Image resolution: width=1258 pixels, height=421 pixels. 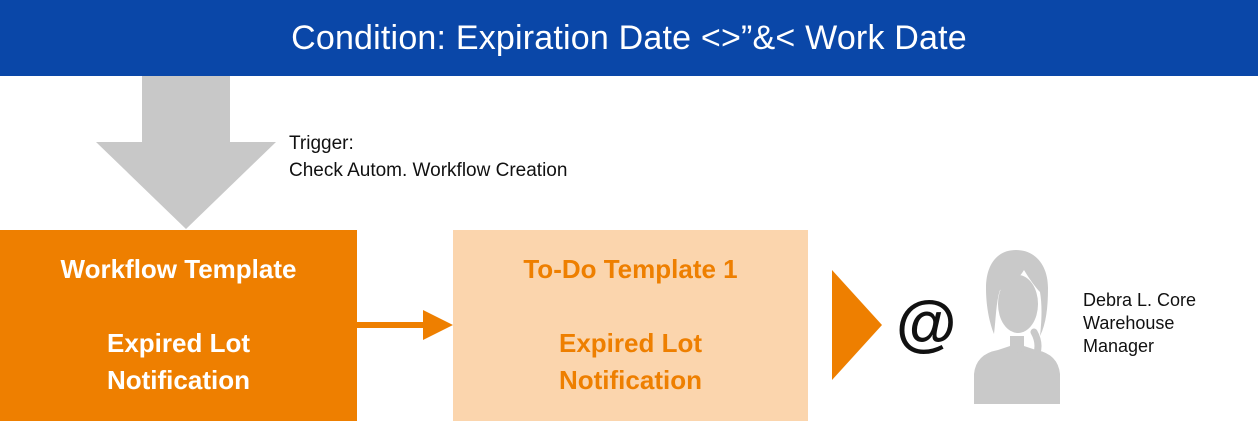 I want to click on trigger-action: Check Autom. Workflow Creation, so click(x=428, y=170).